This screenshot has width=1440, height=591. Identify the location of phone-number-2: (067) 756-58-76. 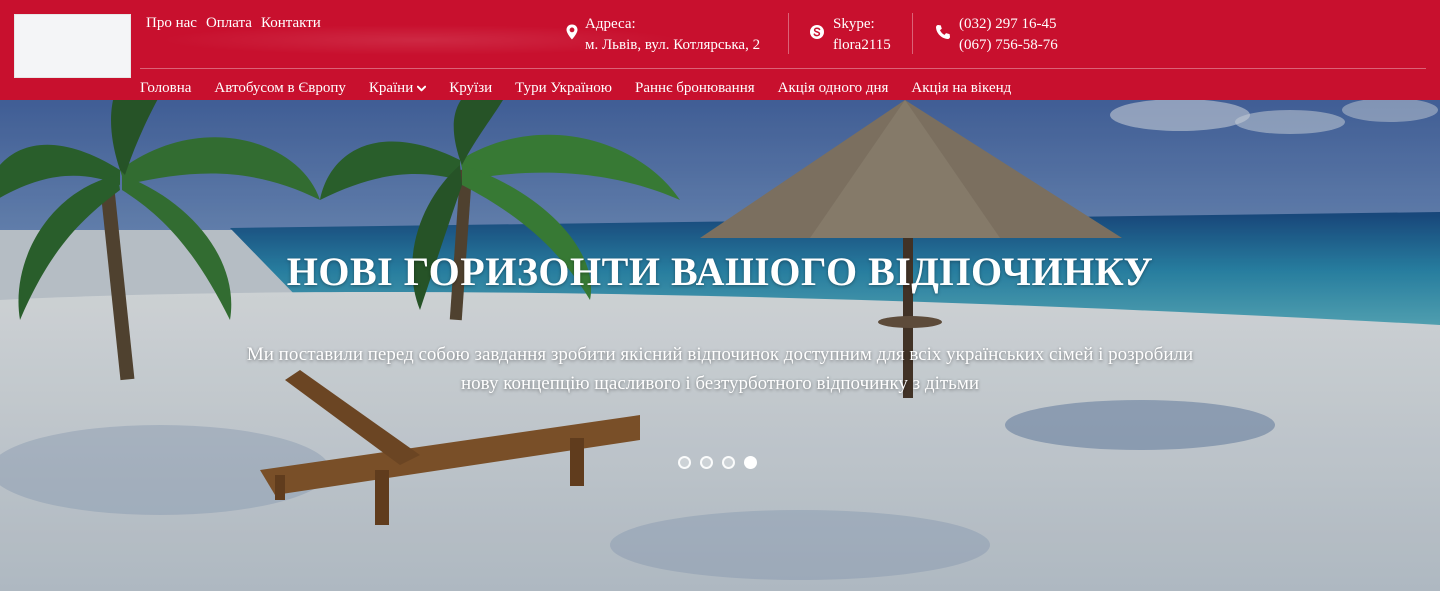
(1008, 45).